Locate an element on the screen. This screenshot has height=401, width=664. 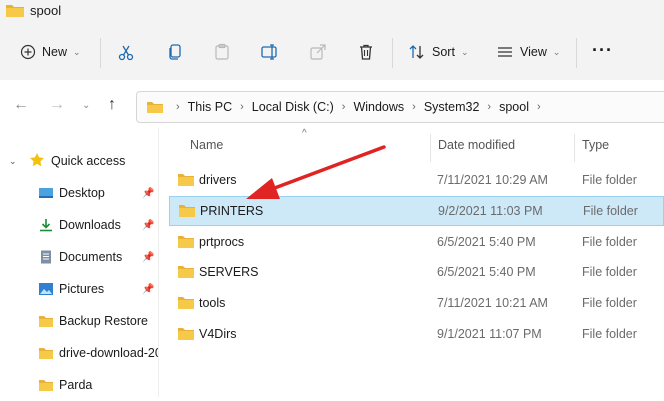
file-name: prtprocs is located at coordinates (222, 242).